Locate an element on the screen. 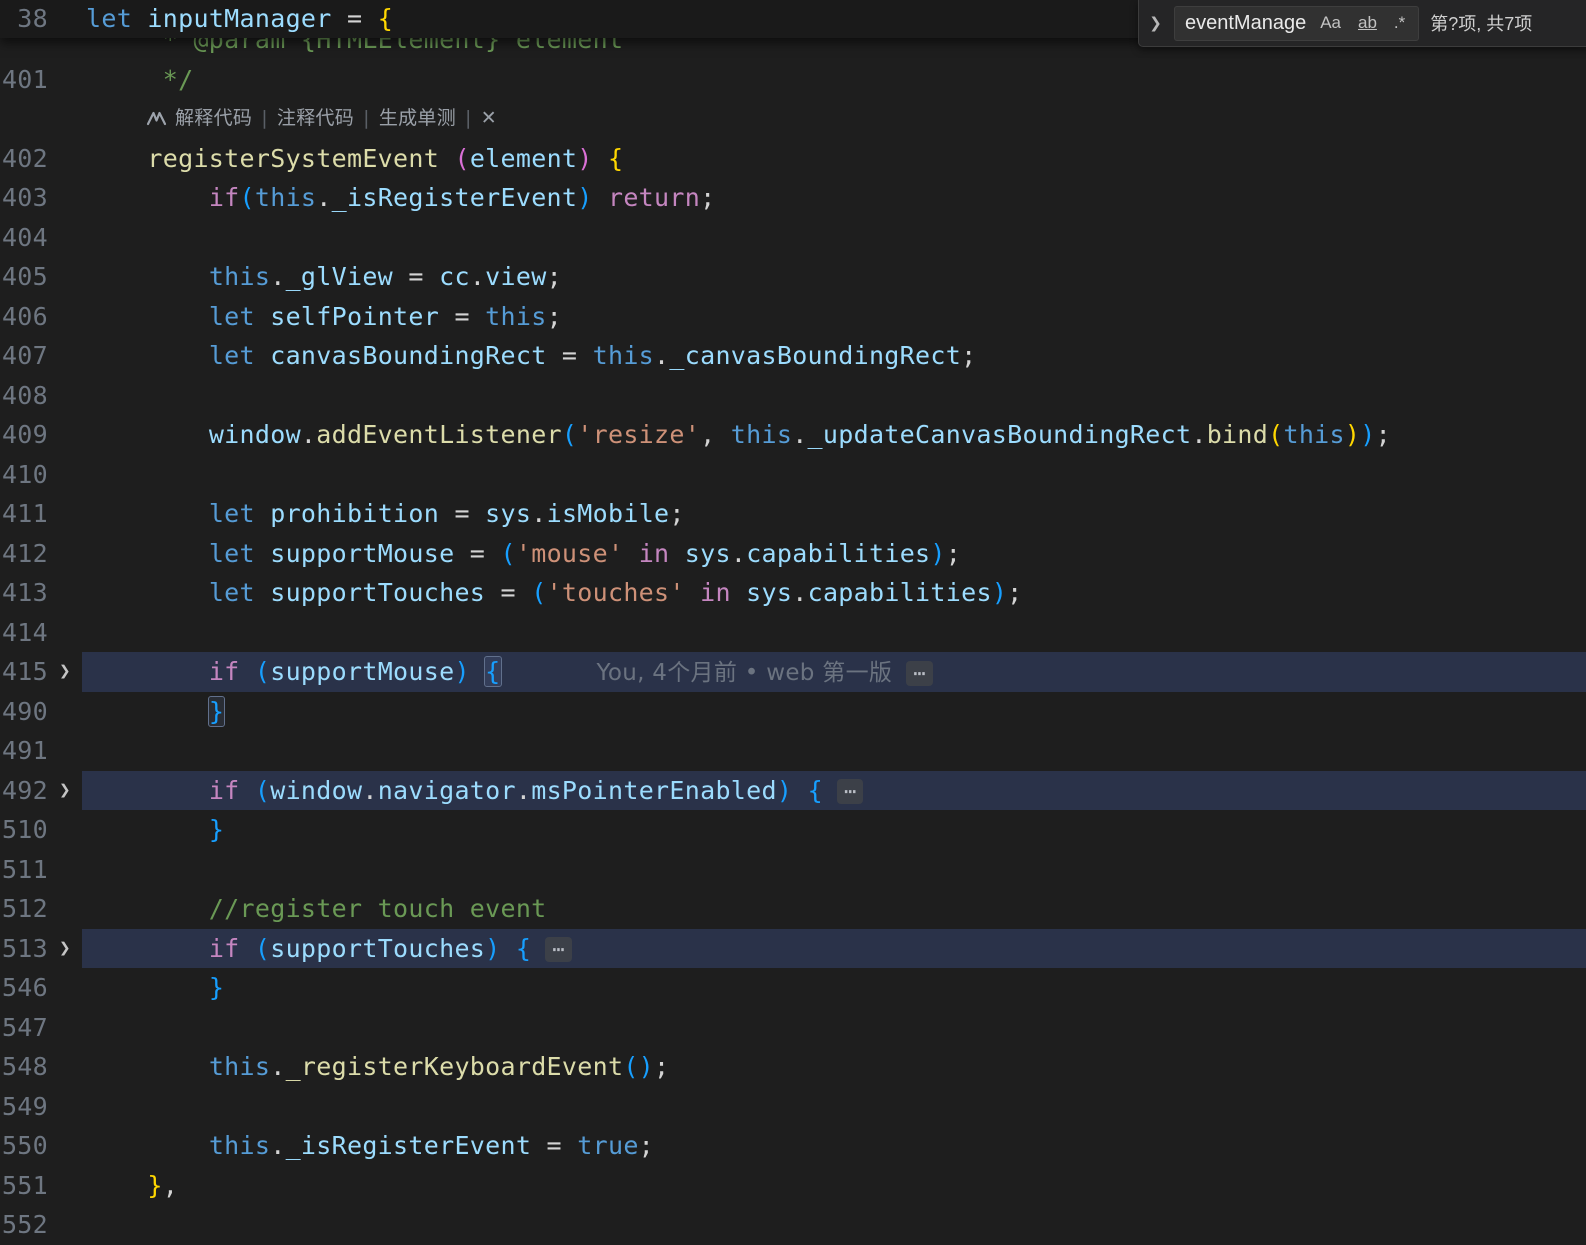 This screenshot has height=1245, width=1586. line-number: 407 is located at coordinates (24, 356).